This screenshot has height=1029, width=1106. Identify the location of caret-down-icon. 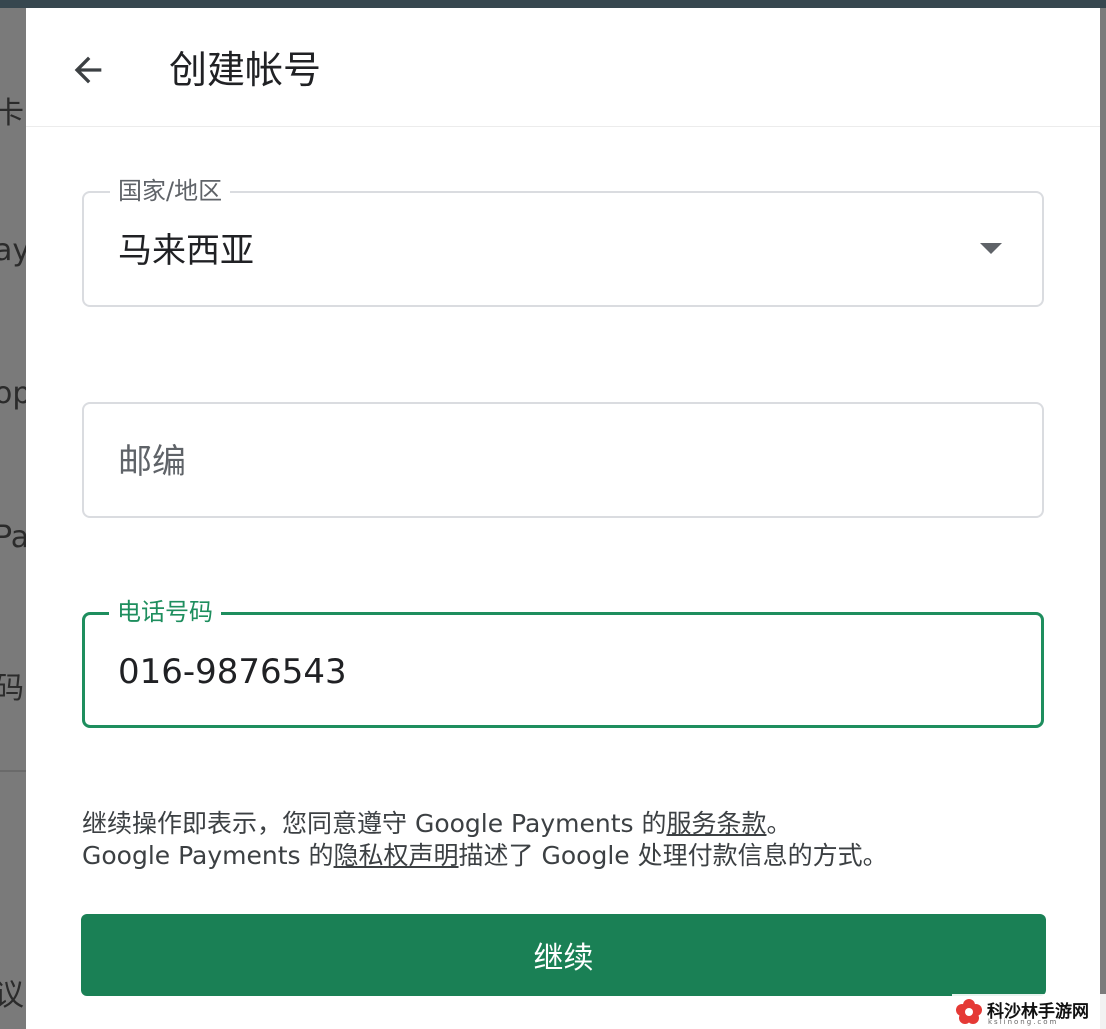
(991, 248).